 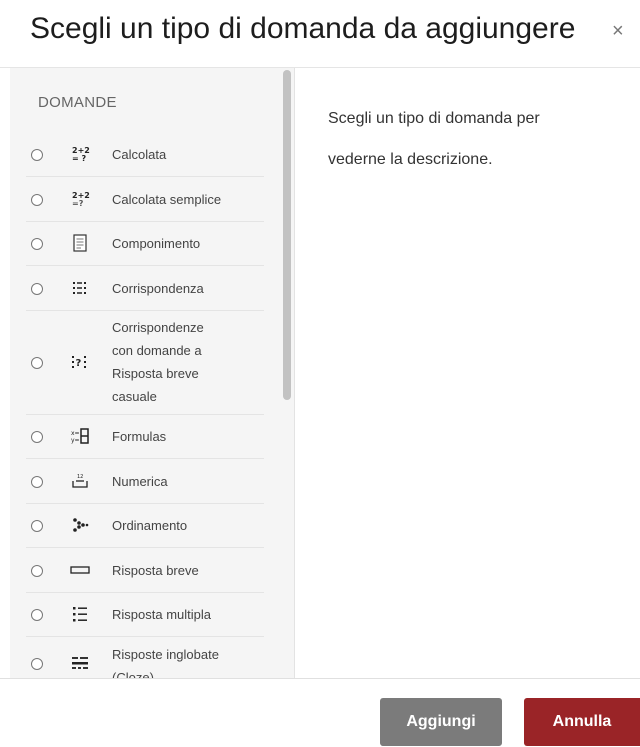 I want to click on option-risposta-breve: Risposta breve, so click(x=145, y=570).